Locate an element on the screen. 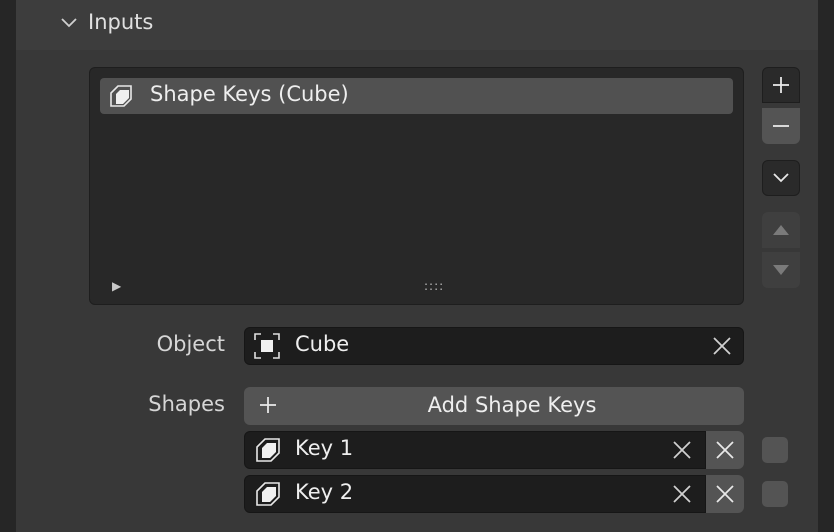 The width and height of the screenshot is (834, 532). move-down-button is located at coordinates (781, 270).